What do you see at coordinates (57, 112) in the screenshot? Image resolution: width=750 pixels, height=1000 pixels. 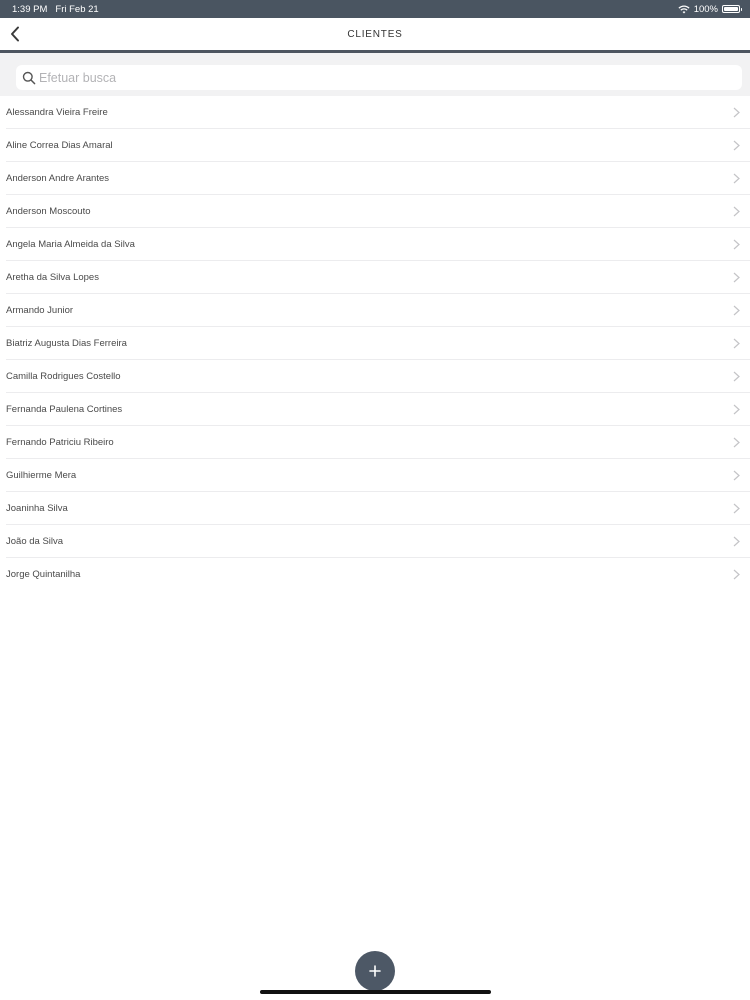 I see `client-name: Alessandra Vieira Freire` at bounding box center [57, 112].